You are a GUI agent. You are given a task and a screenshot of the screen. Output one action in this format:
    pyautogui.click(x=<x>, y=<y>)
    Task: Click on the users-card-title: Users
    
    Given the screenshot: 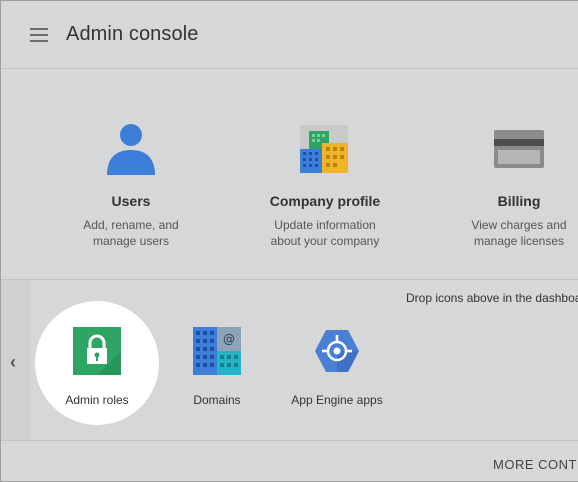 What is the action you would take?
    pyautogui.click(x=131, y=201)
    